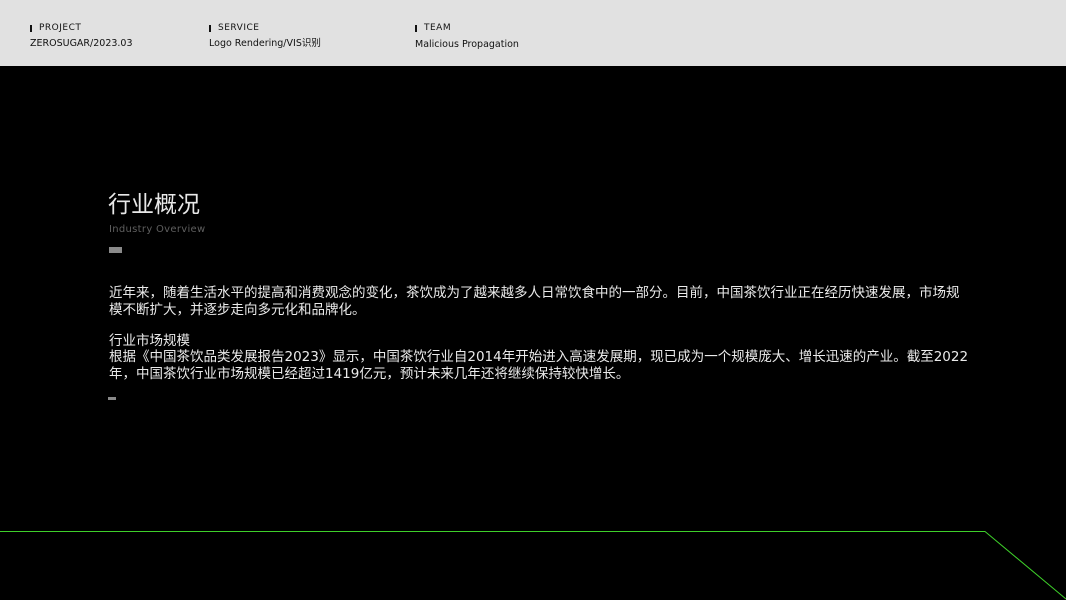 Image resolution: width=1066 pixels, height=600 pixels. I want to click on decorative-frame-line, so click(533, 565).